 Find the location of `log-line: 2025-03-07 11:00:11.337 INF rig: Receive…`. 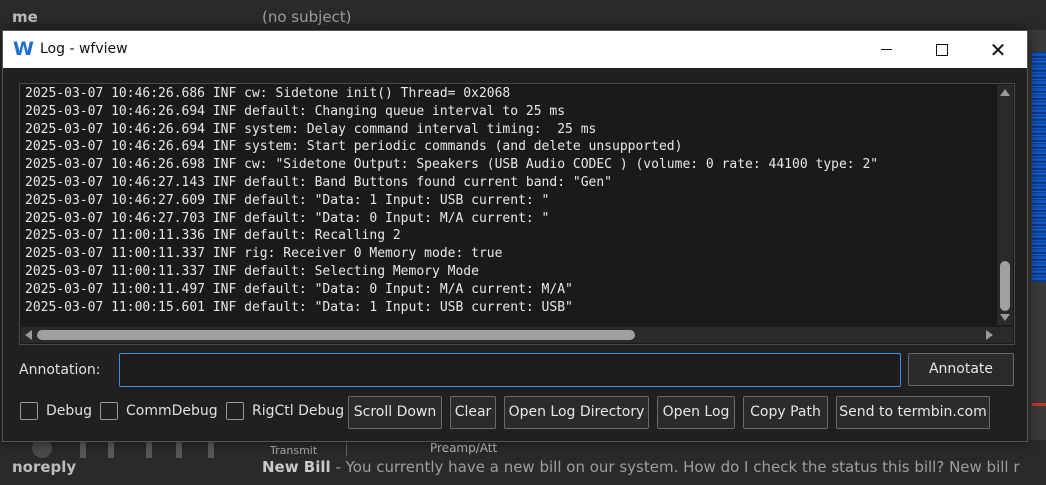

log-line: 2025-03-07 11:00:11.337 INF rig: Receive… is located at coordinates (264, 254).